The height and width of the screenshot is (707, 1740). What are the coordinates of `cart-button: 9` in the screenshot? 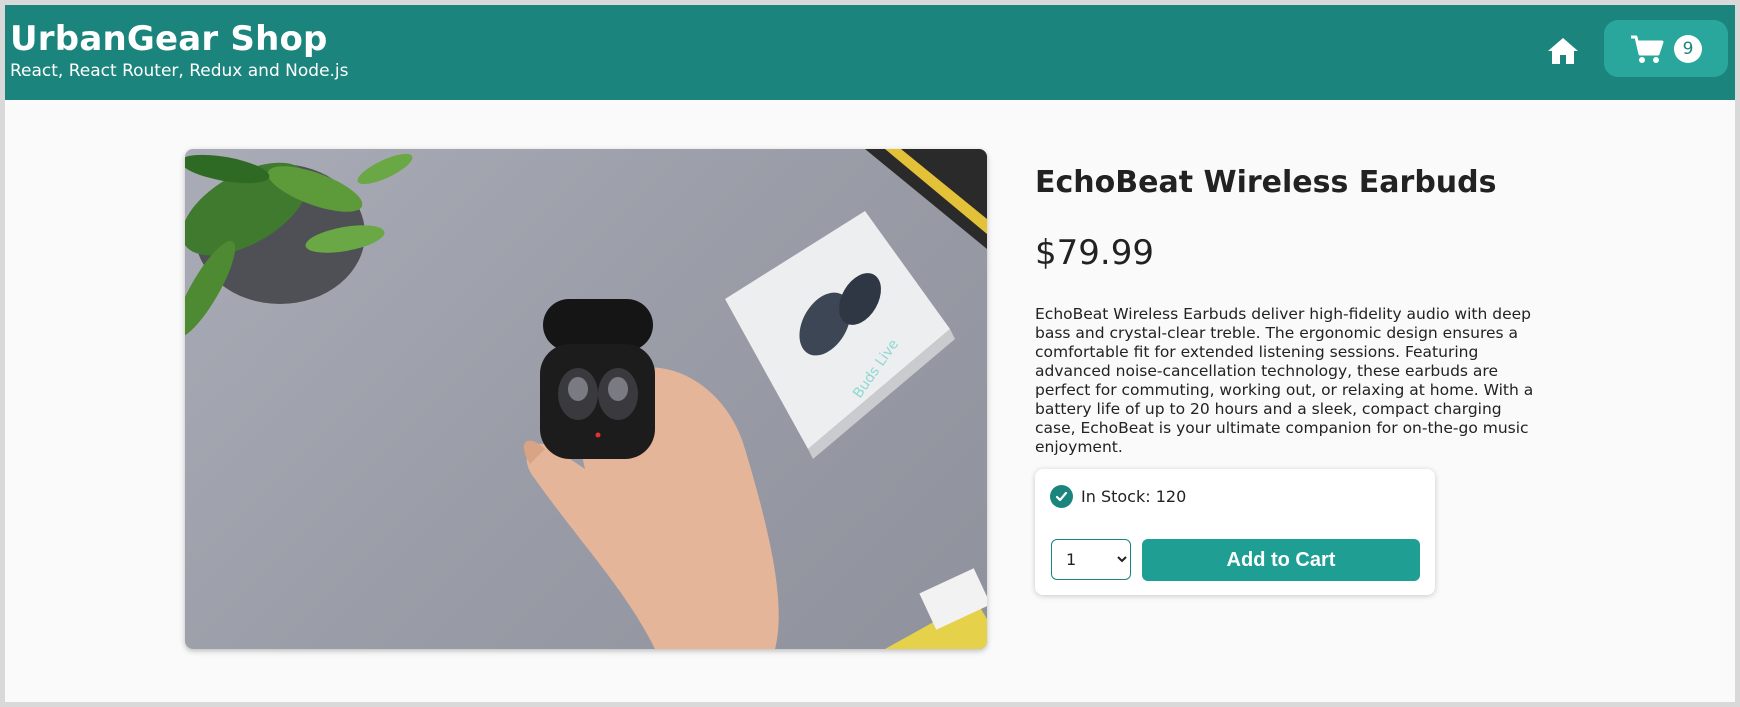 It's located at (1666, 48).